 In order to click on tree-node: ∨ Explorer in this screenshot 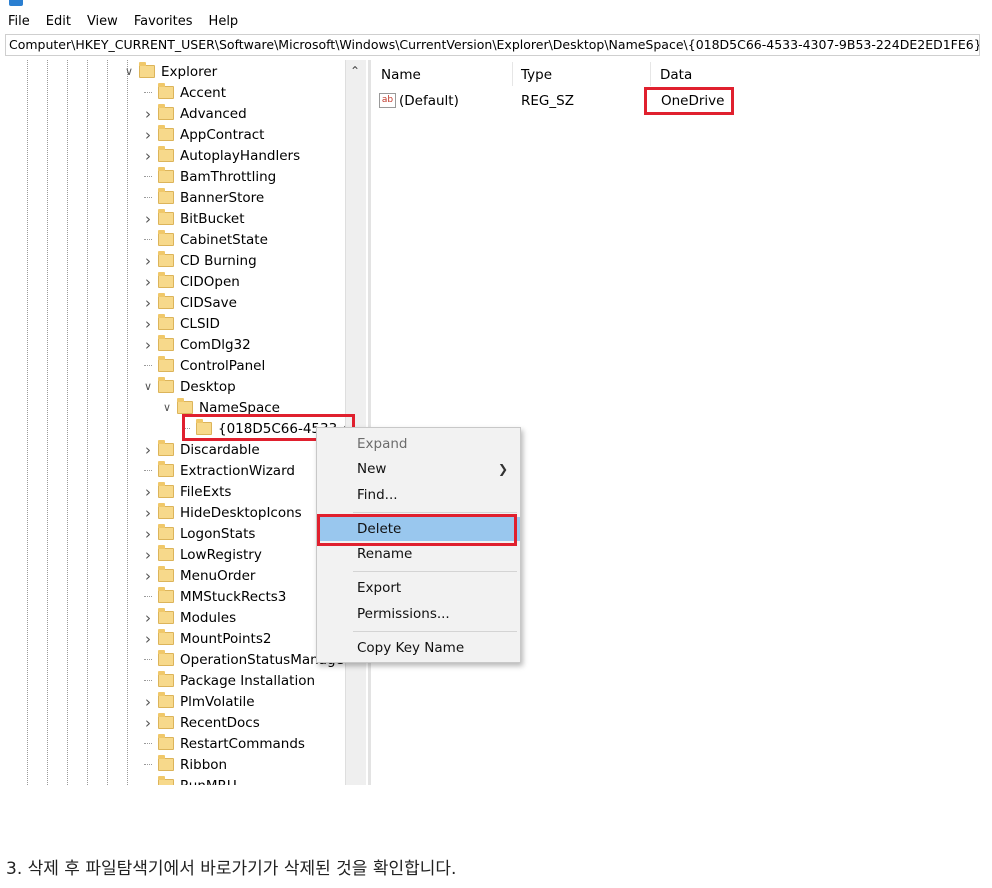, I will do `click(170, 71)`.